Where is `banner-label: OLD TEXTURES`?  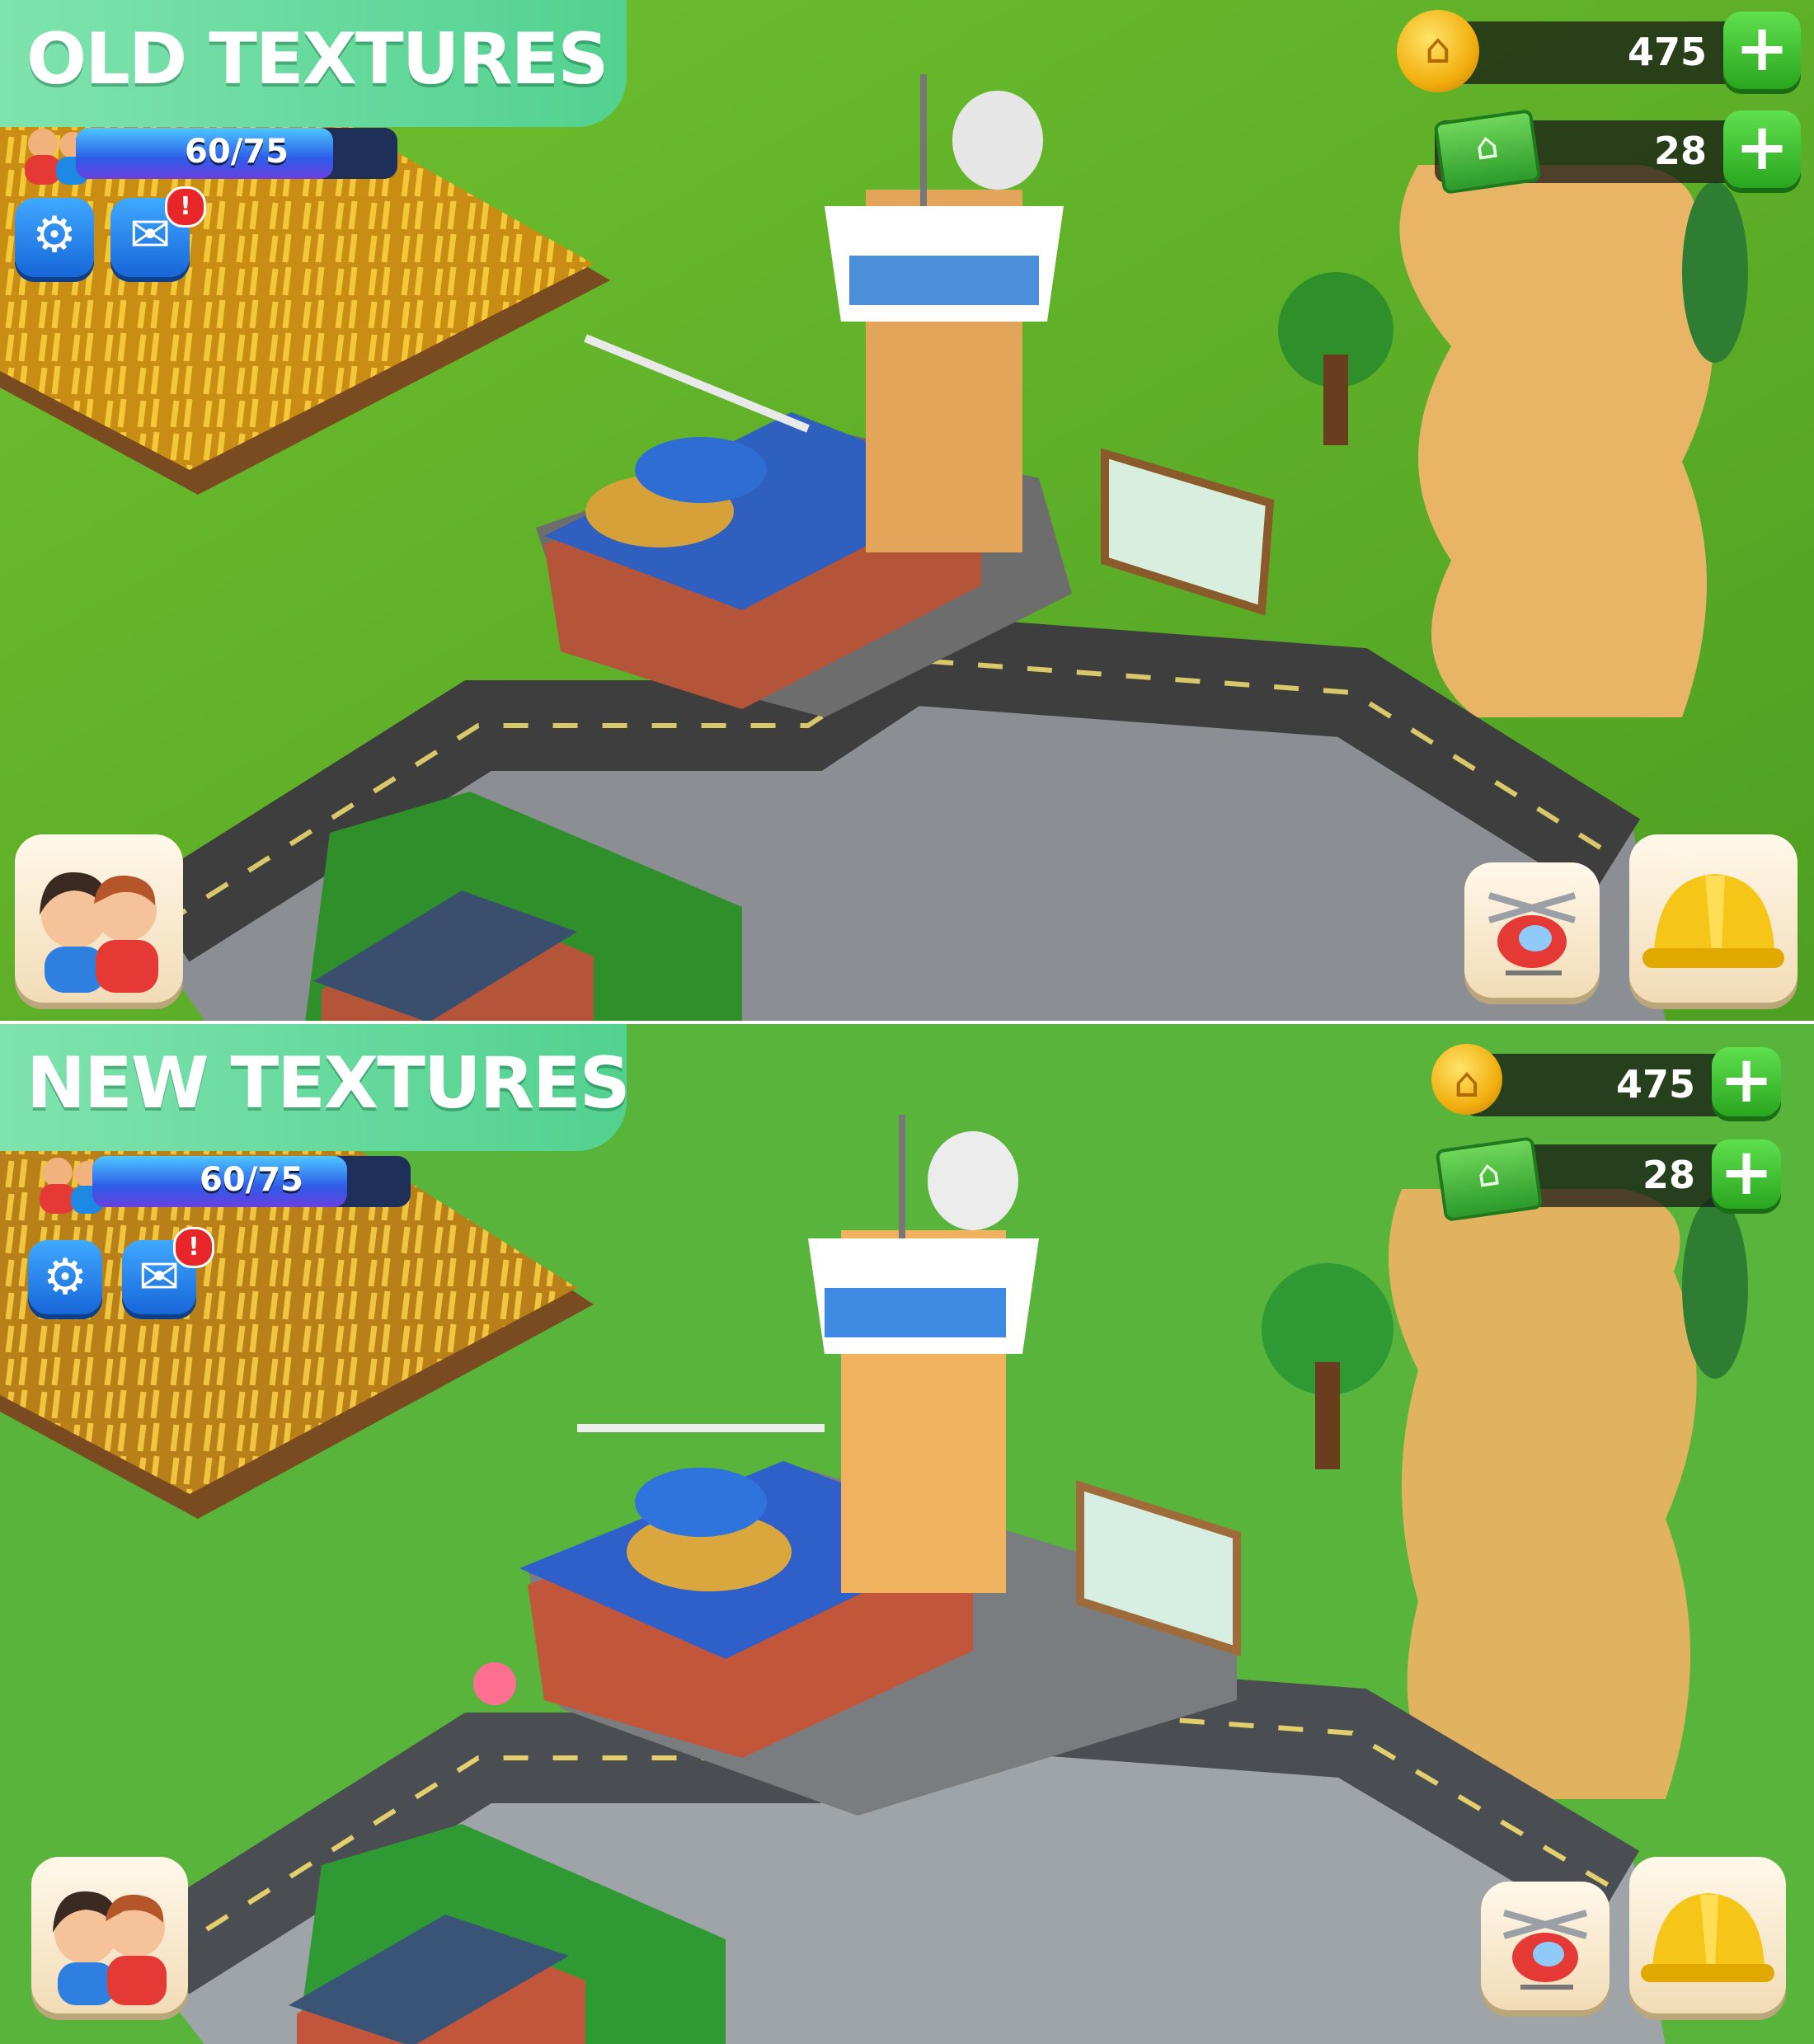
banner-label: OLD TEXTURES is located at coordinates (317, 59).